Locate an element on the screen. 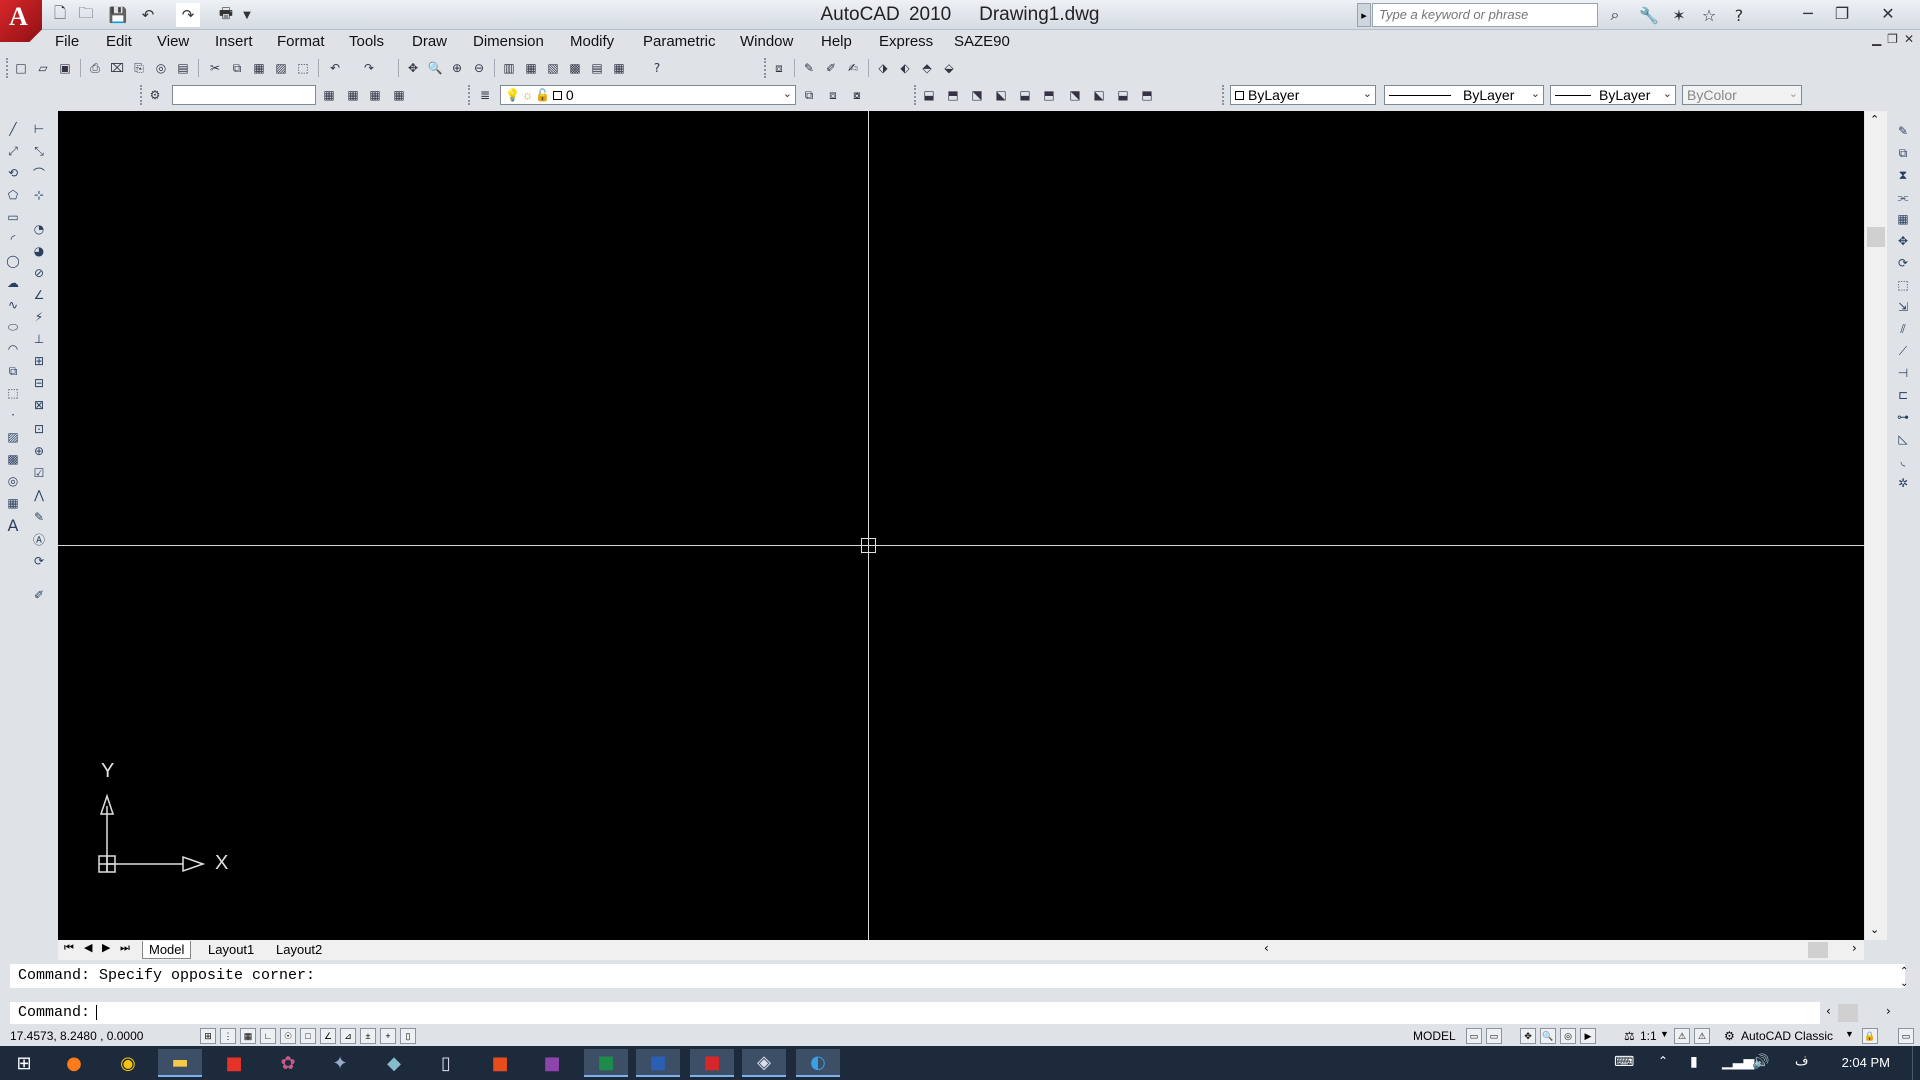 This screenshot has width=1920, height=1080. favorites-star-icon: ☆ is located at coordinates (1709, 15).